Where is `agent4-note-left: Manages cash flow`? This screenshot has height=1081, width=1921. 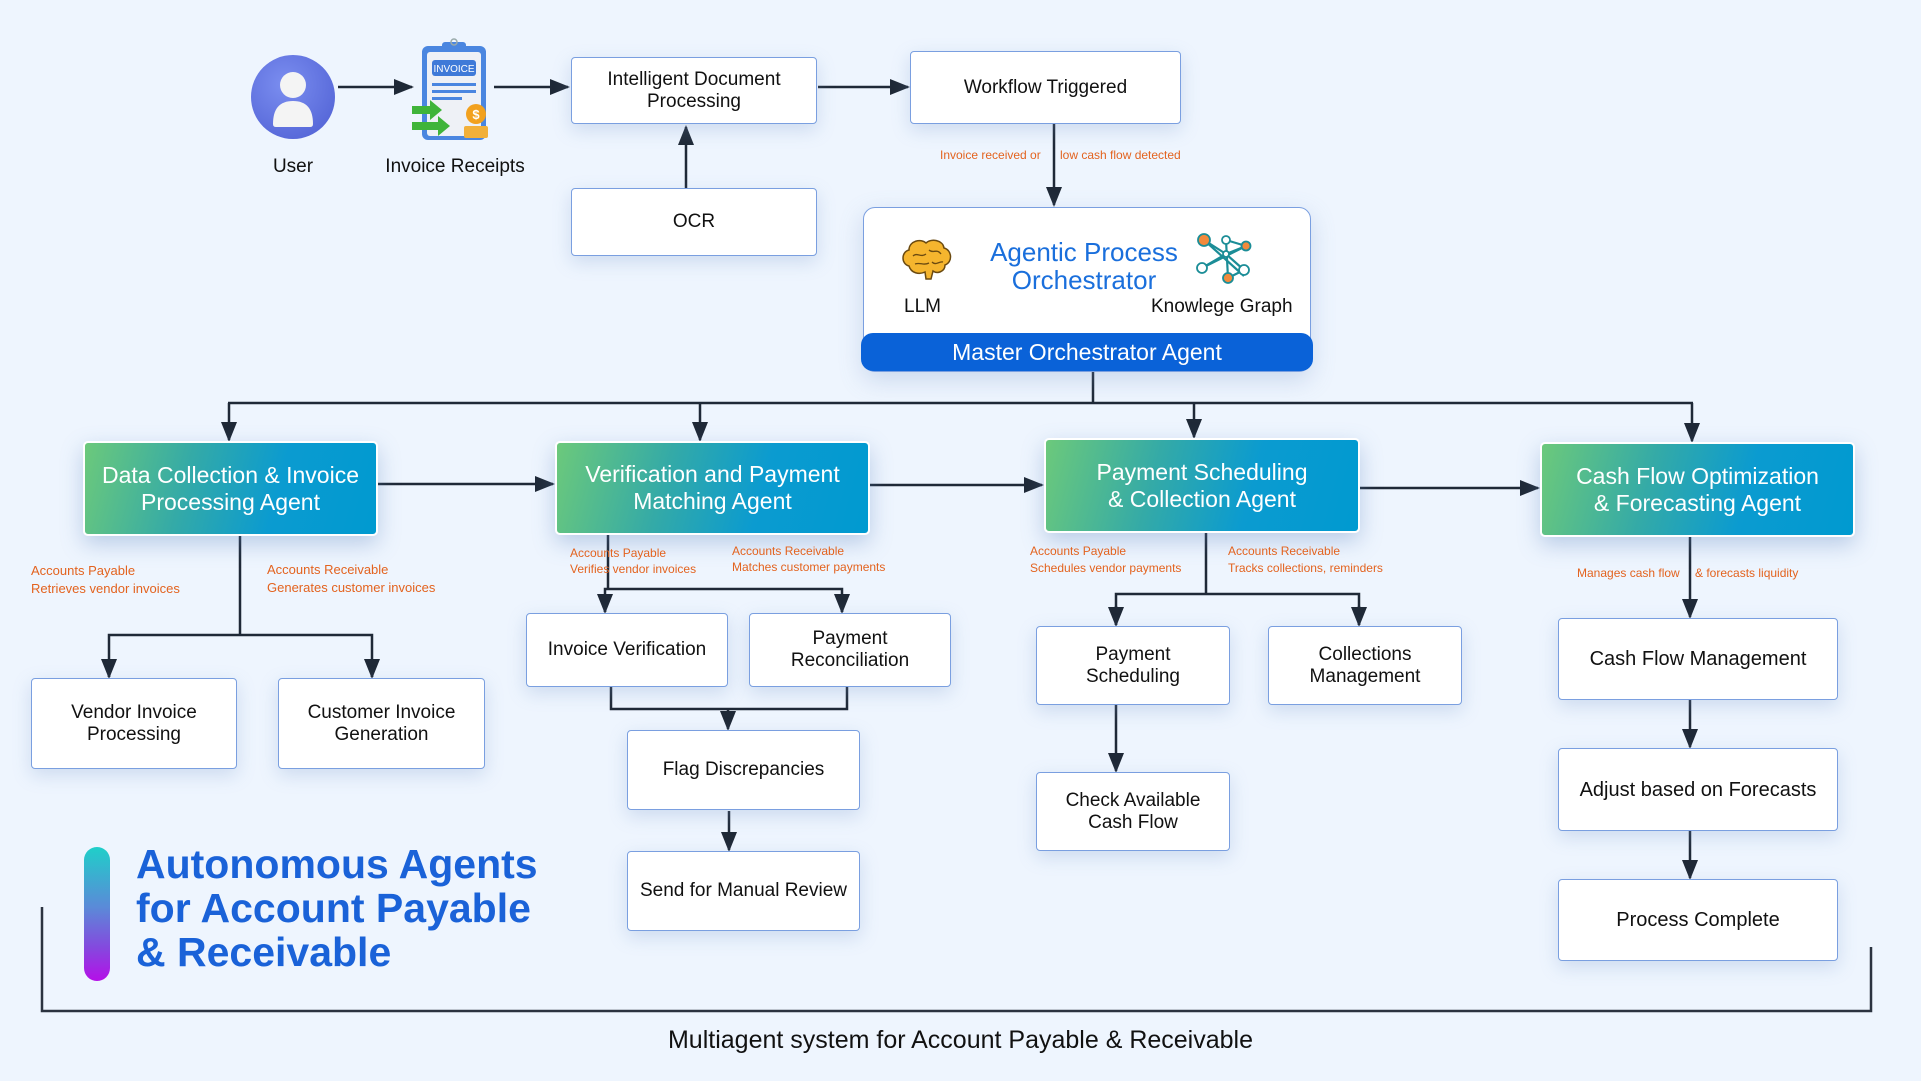
agent4-note-left: Manages cash flow is located at coordinates (1628, 573).